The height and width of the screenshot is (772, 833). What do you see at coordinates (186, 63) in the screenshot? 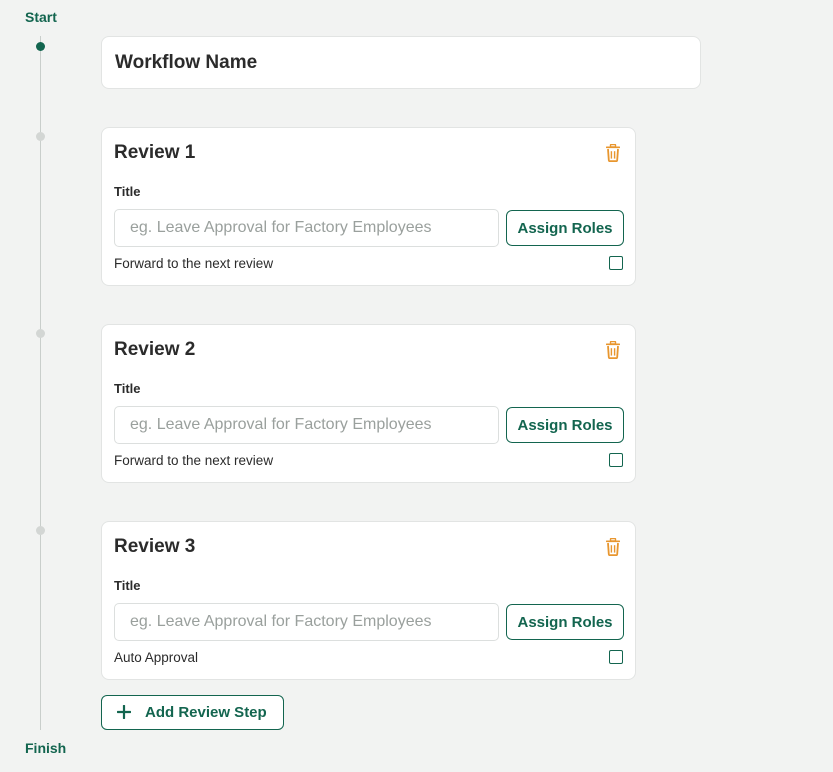
I see `workflow-name: Workflow Name` at bounding box center [186, 63].